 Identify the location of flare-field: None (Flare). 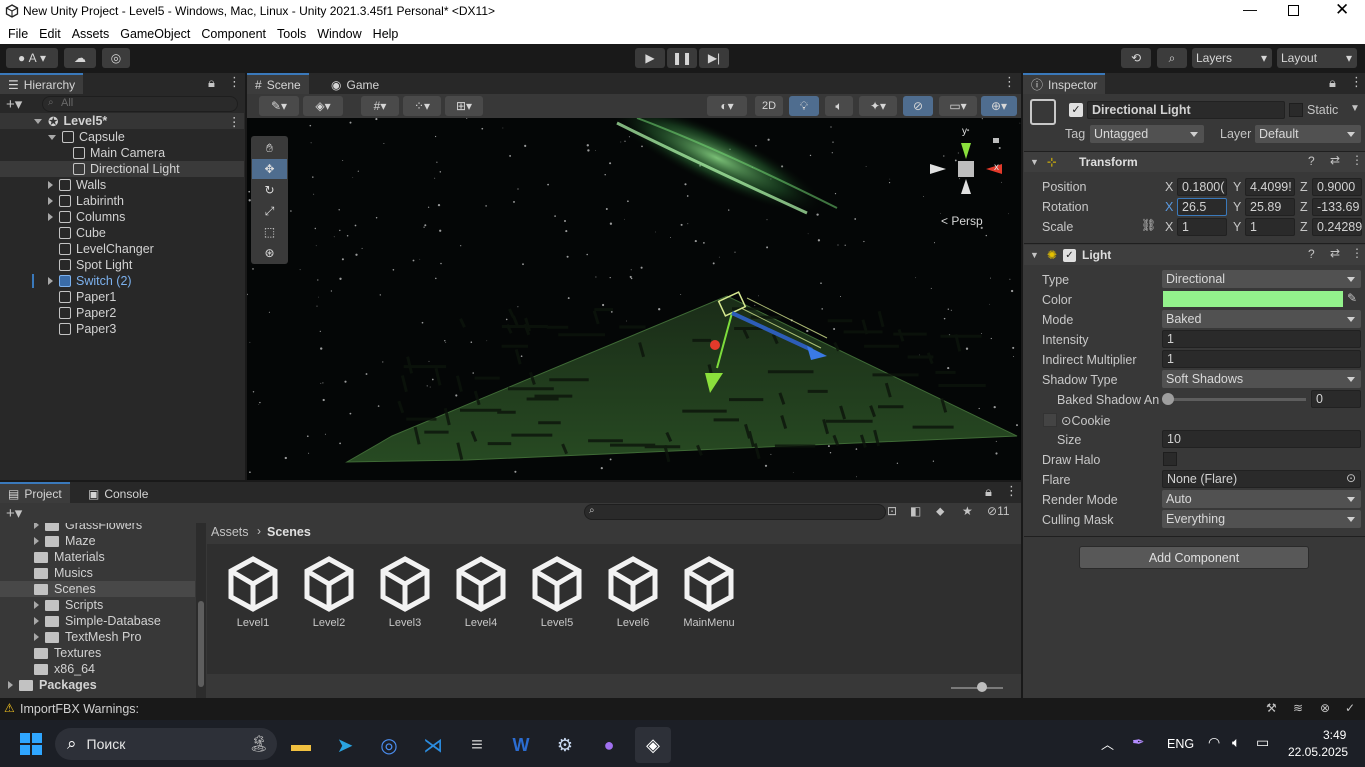
(1261, 479).